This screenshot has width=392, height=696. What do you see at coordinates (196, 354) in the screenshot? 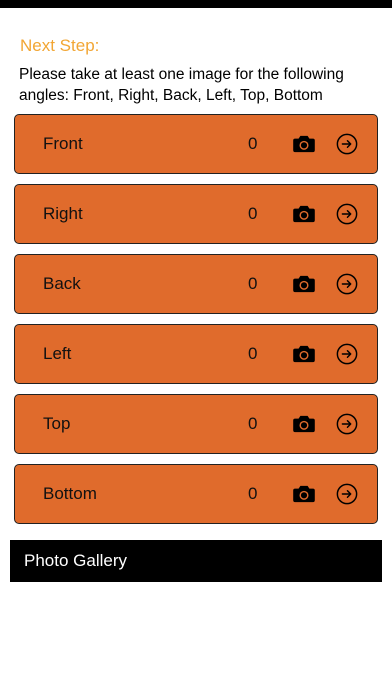
I see `angle-row-left: Left 0` at bounding box center [196, 354].